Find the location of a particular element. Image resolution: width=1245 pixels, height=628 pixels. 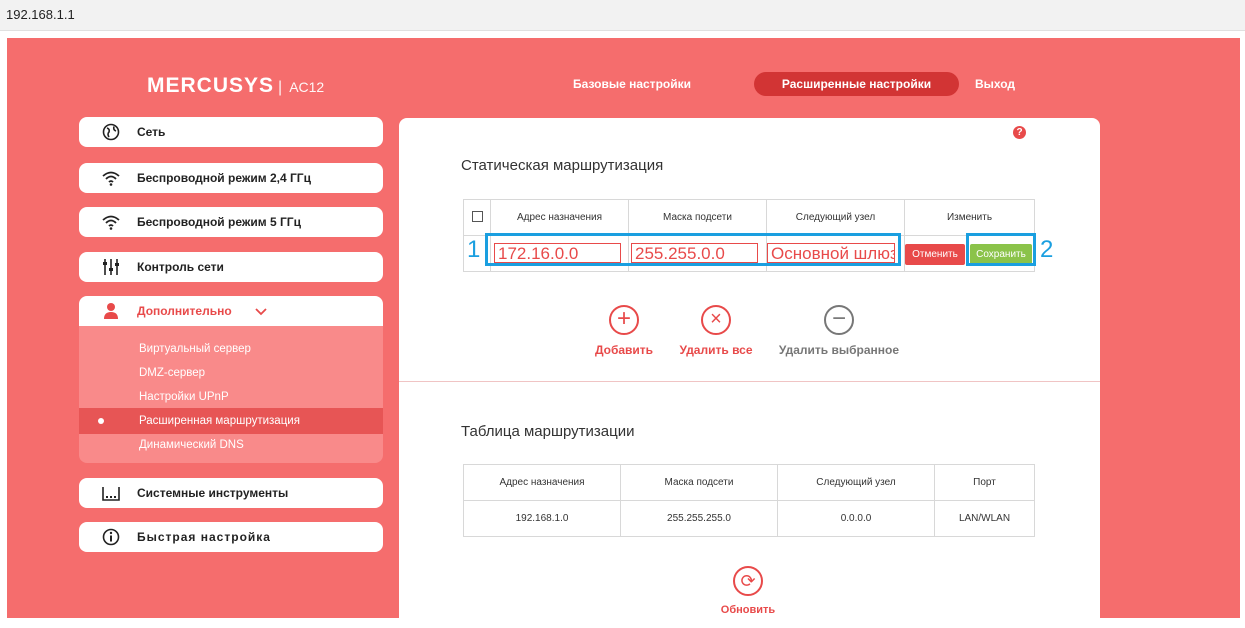

select-all-cell is located at coordinates (477, 217).